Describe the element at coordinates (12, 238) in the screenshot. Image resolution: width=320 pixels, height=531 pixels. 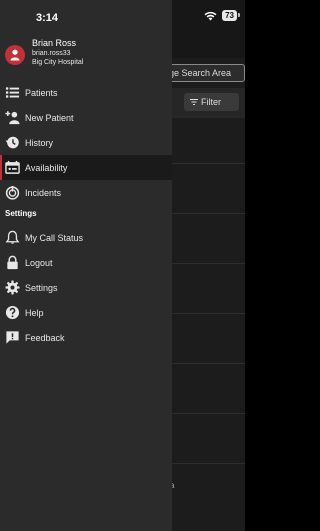
I see `bell-icon` at that location.